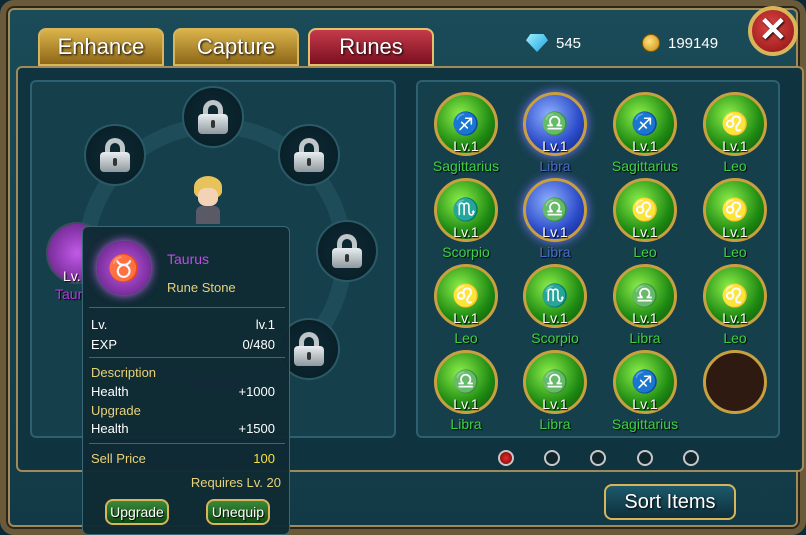  What do you see at coordinates (72, 276) in the screenshot?
I see `equipped-rune-level: Lv.` at bounding box center [72, 276].